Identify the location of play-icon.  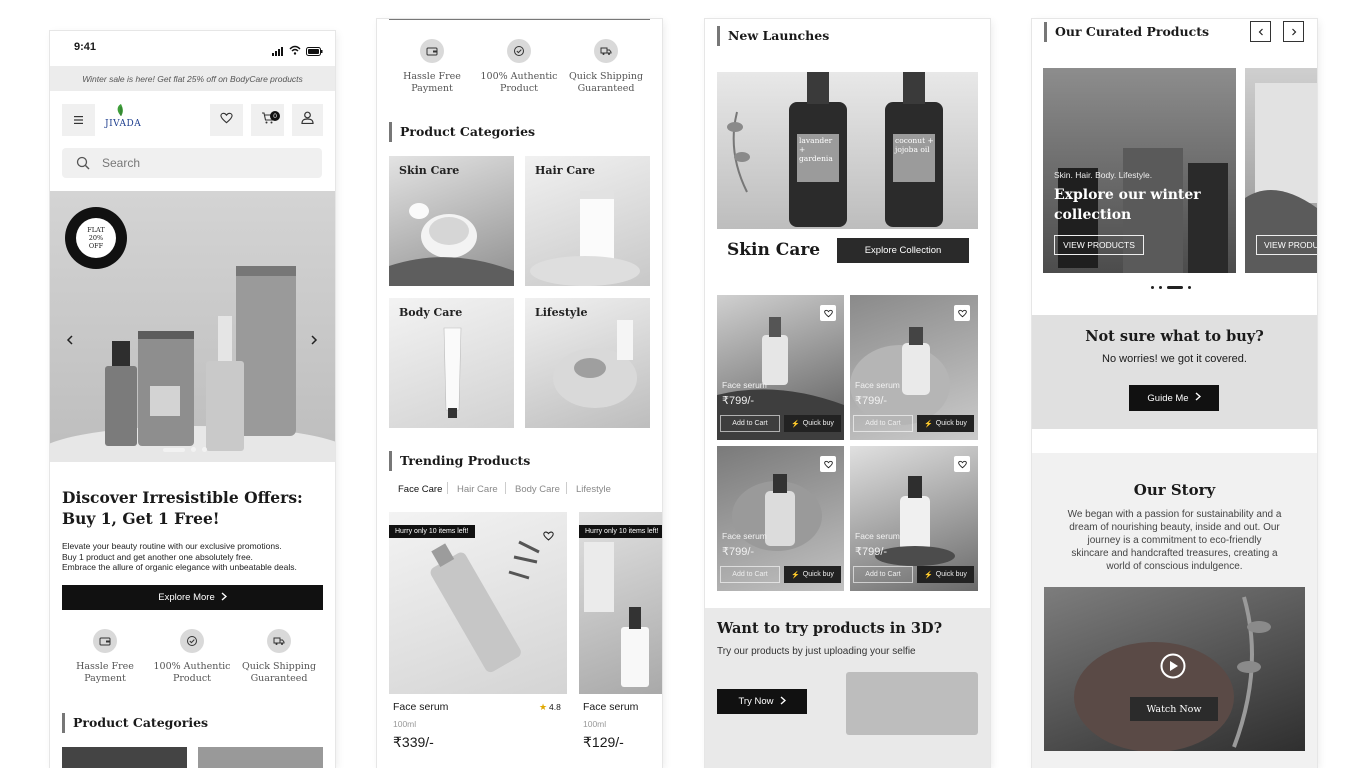
(1173, 668).